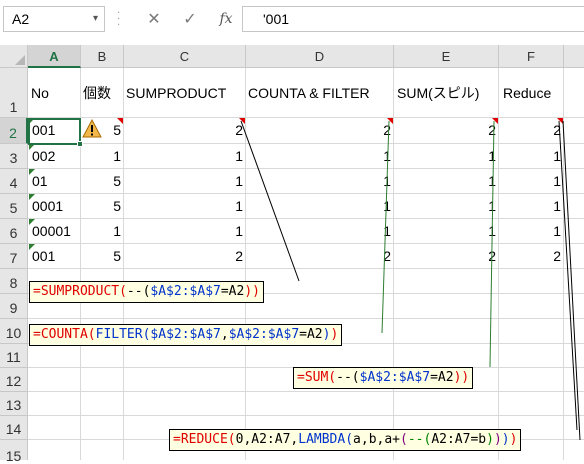 This screenshot has height=464, width=584. I want to click on row-header-10: 10, so click(14, 331).